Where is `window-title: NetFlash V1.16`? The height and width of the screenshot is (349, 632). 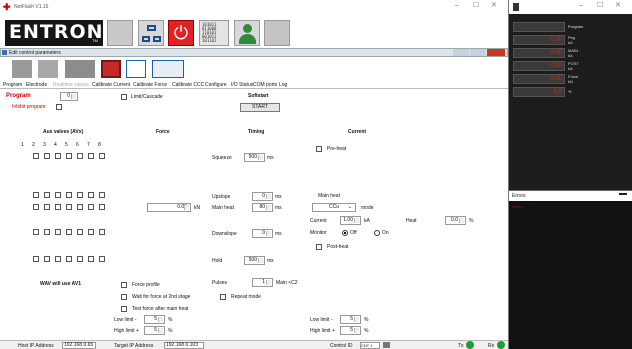 window-title: NetFlash V1.16 is located at coordinates (31, 7).